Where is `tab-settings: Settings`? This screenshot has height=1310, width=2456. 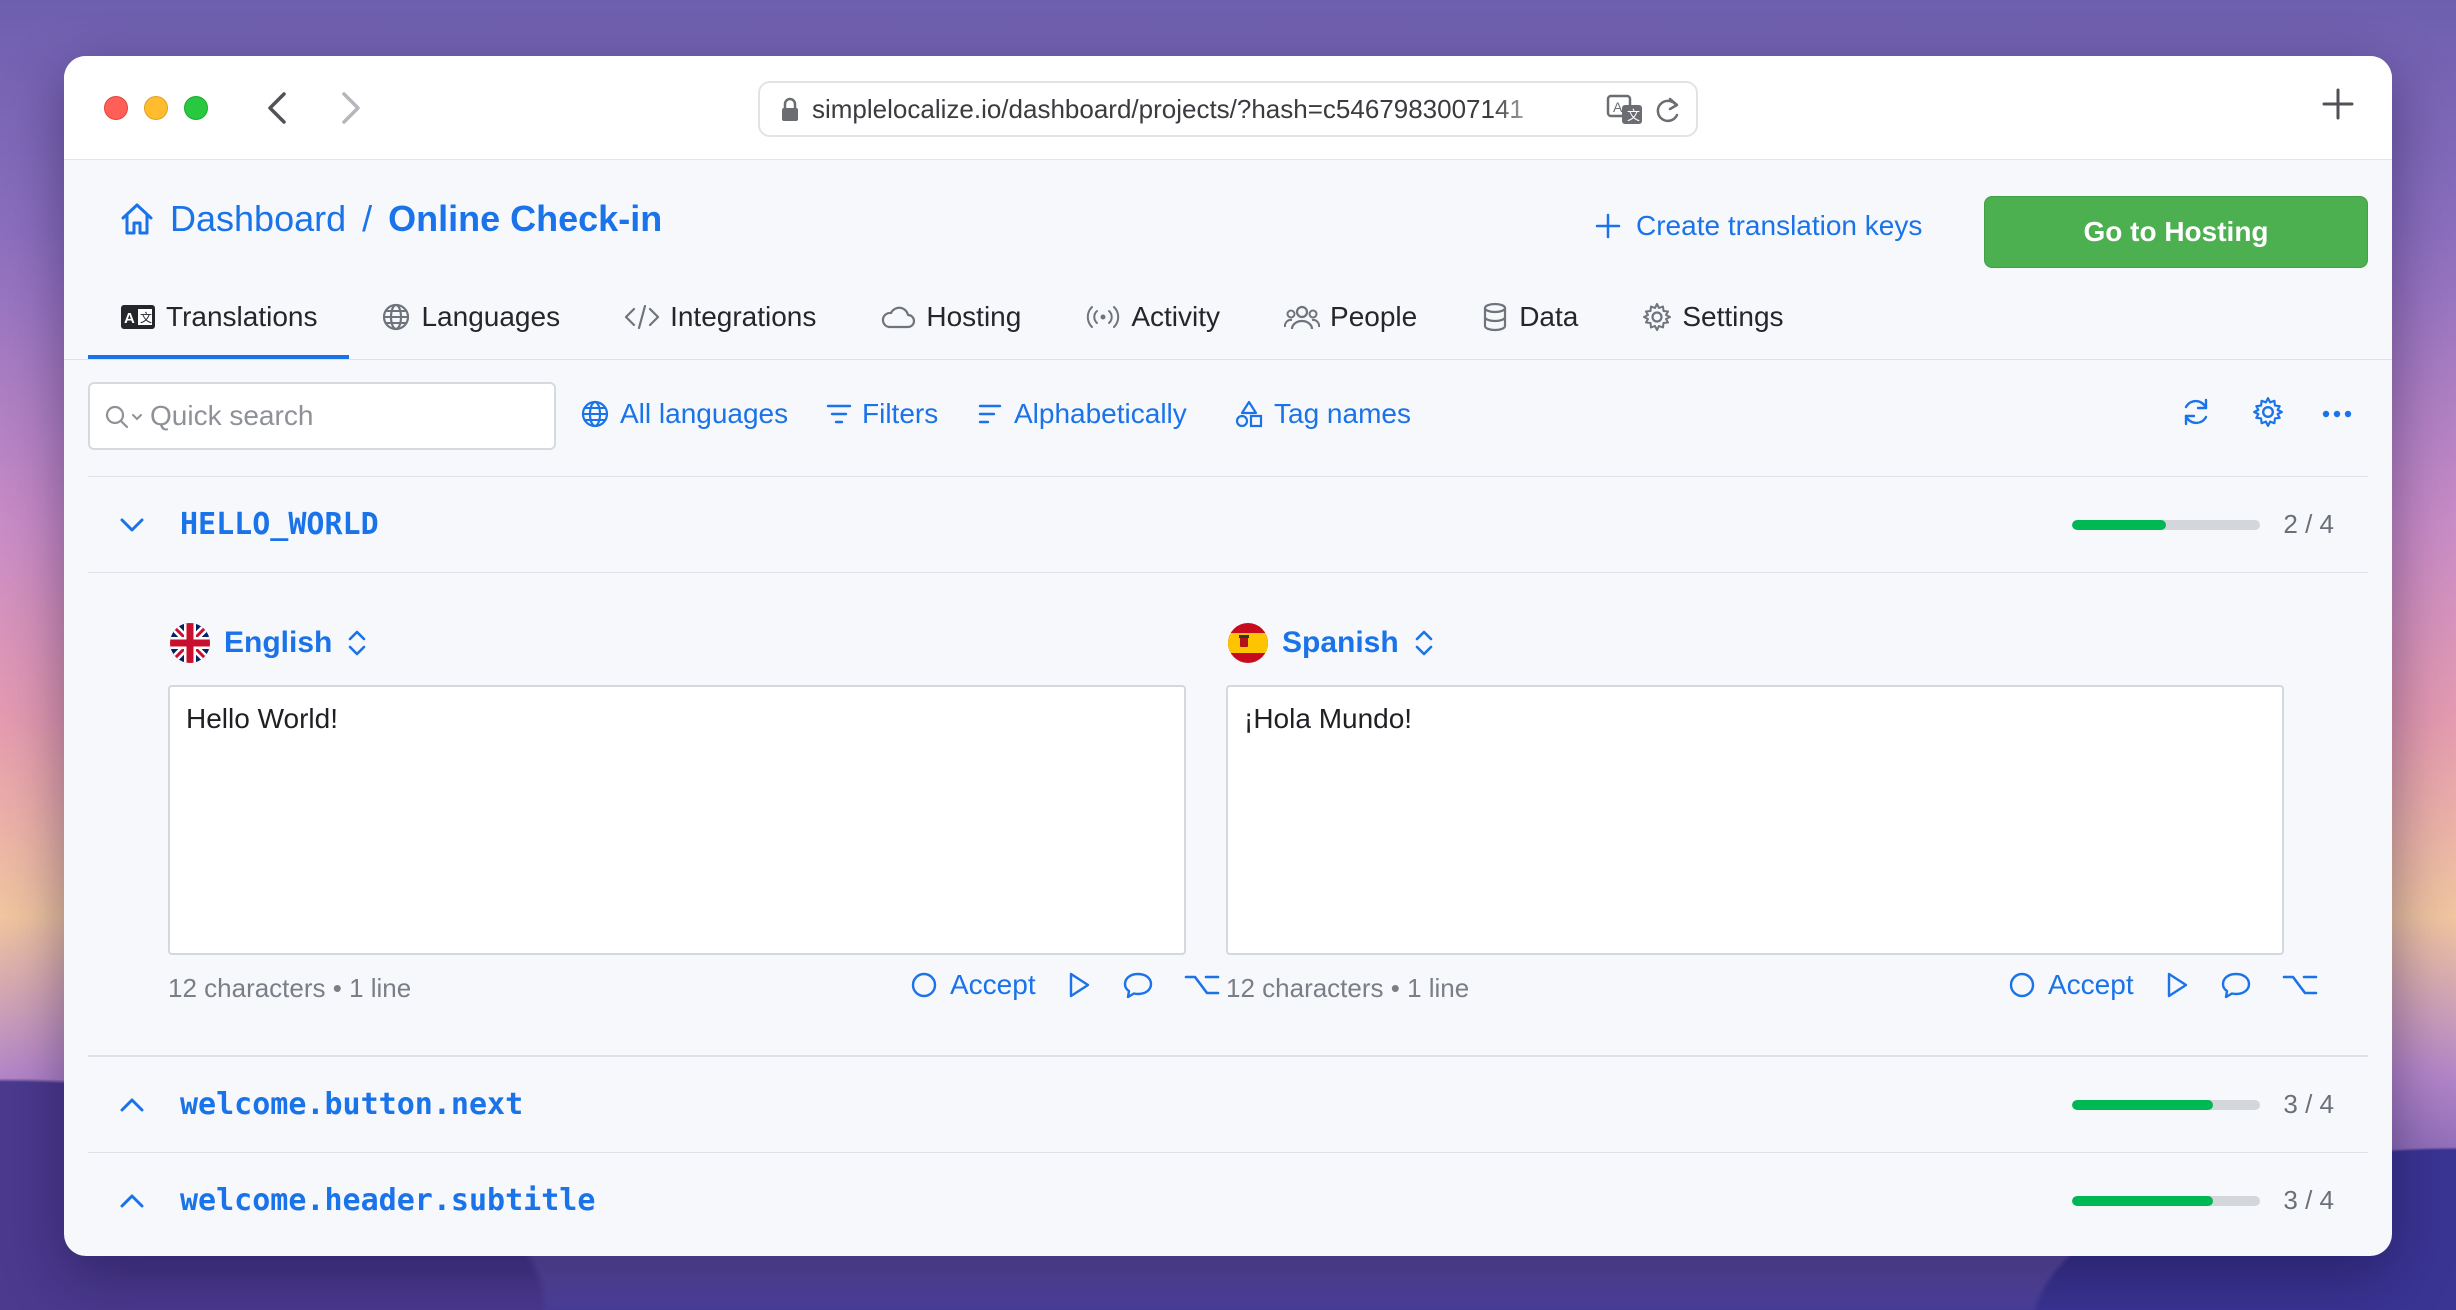 tab-settings: Settings is located at coordinates (1712, 317).